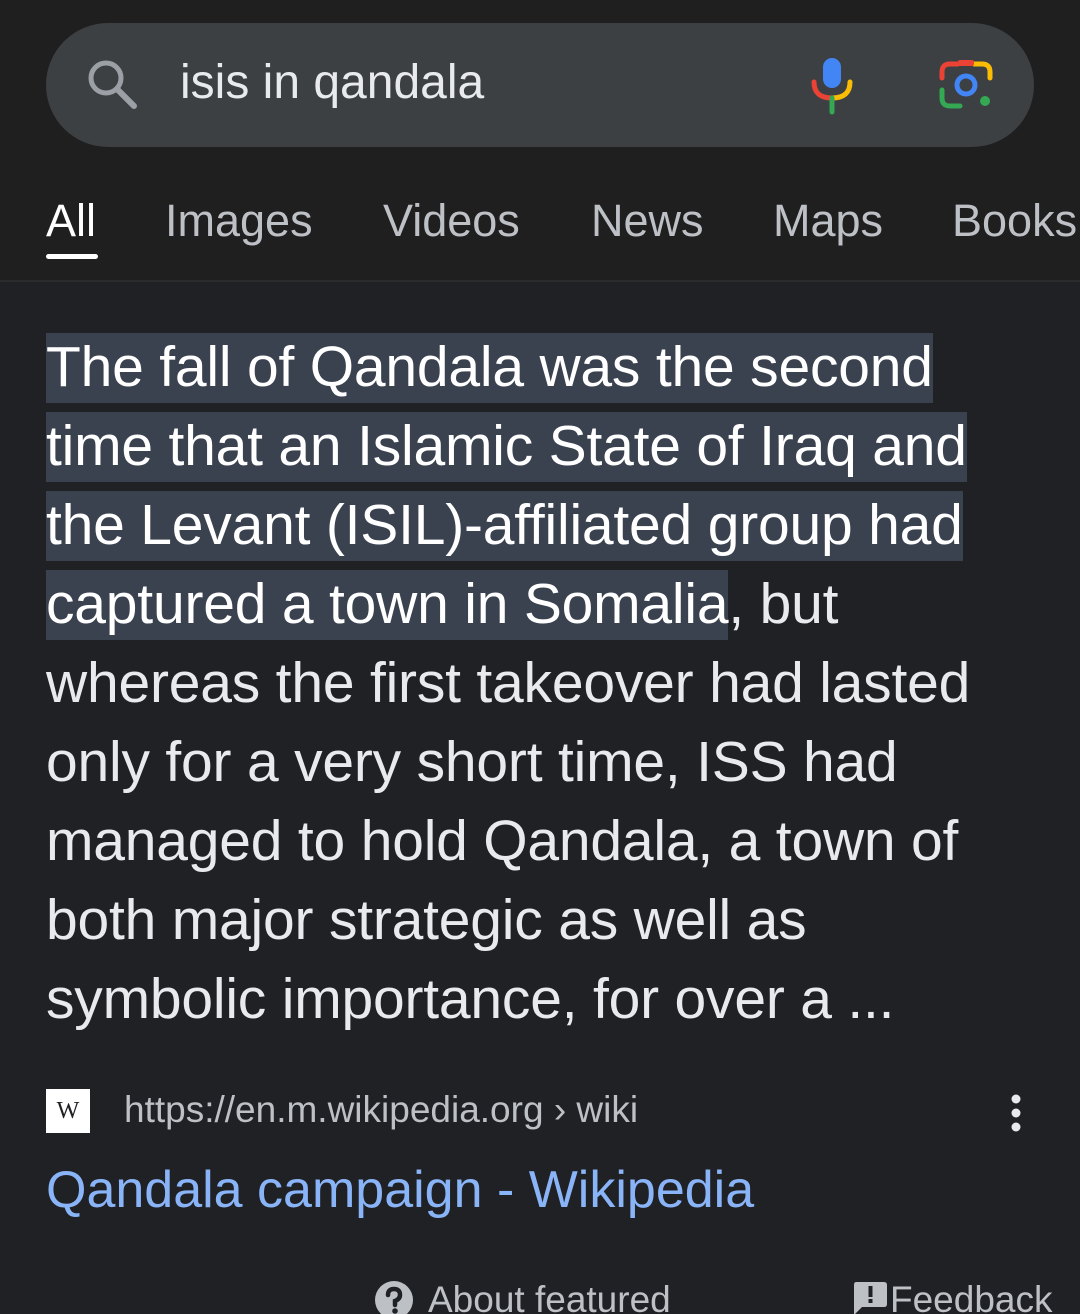 The height and width of the screenshot is (1314, 1080). Describe the element at coordinates (828, 221) in the screenshot. I see `tab-maps: Maps` at that location.